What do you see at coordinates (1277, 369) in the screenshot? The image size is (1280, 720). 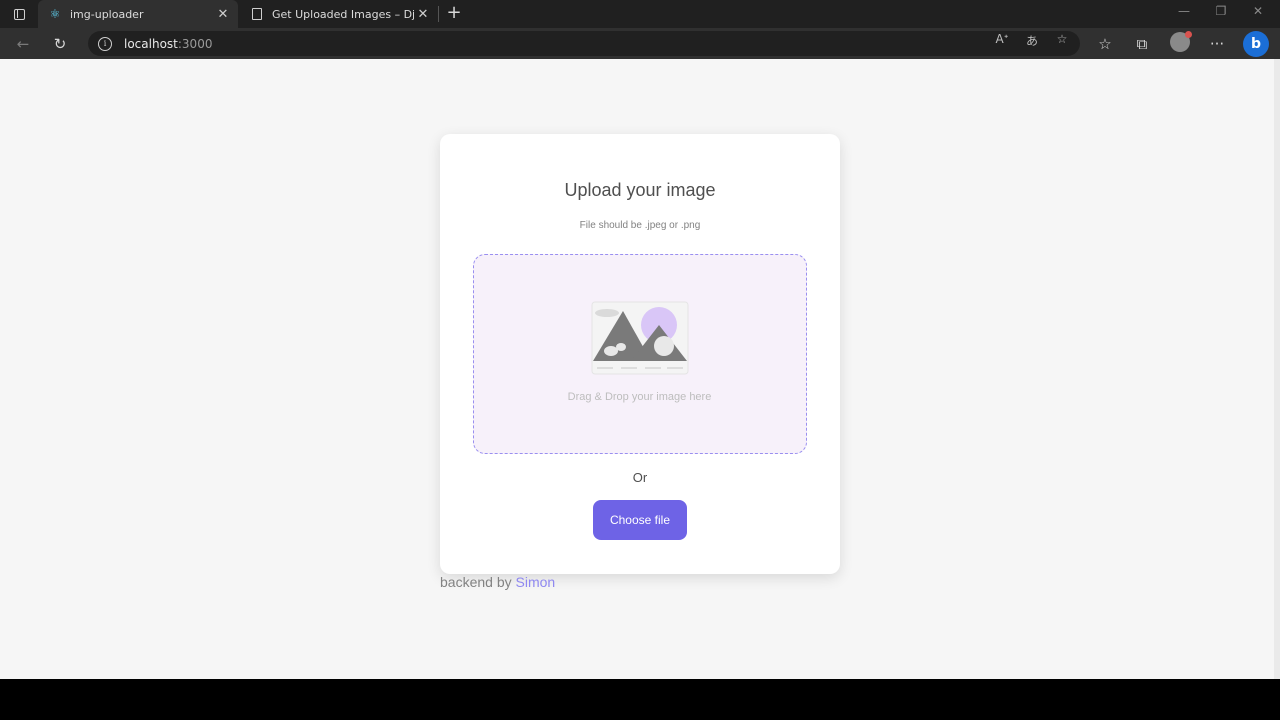 I see `page-scrollbar` at bounding box center [1277, 369].